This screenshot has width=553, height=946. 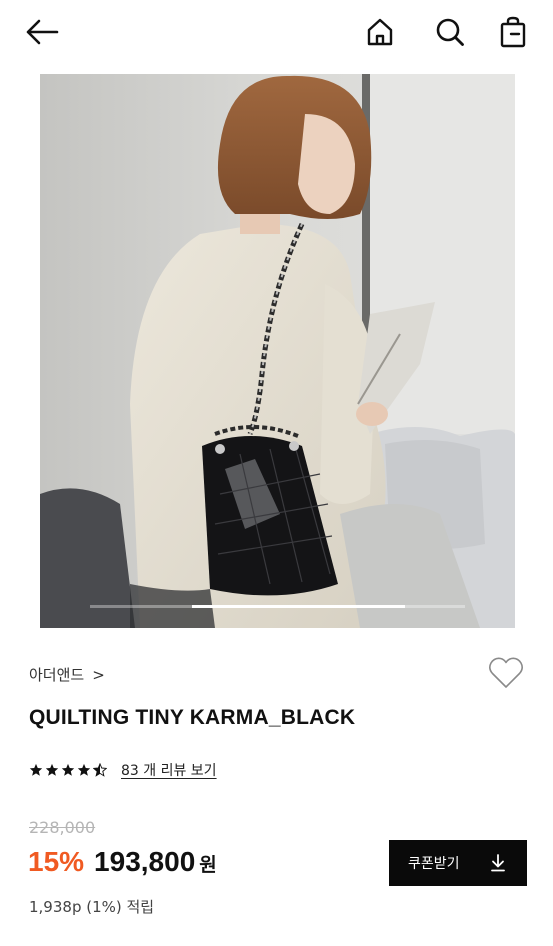 I want to click on currency-unit: 원, so click(x=208, y=865).